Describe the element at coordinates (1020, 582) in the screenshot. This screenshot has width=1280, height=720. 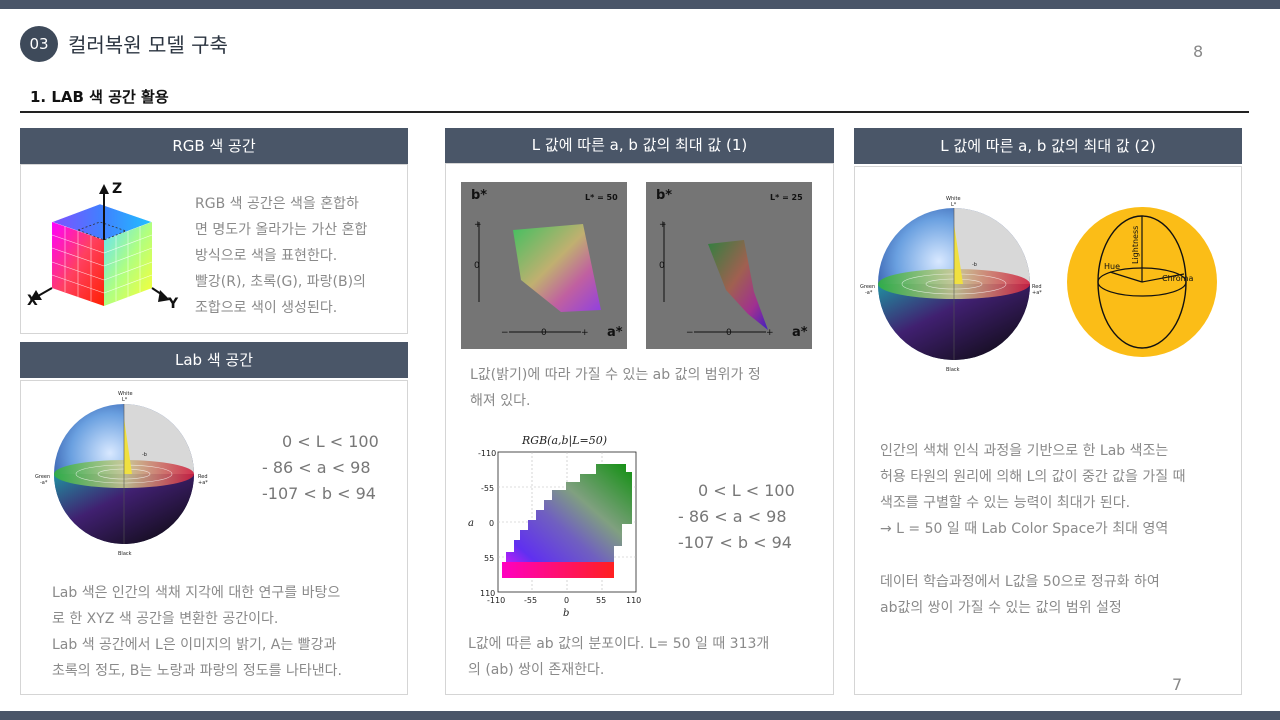
I see `text-line: 데이터 학습과정에서 L값을 50으로 정규화 하여` at that location.